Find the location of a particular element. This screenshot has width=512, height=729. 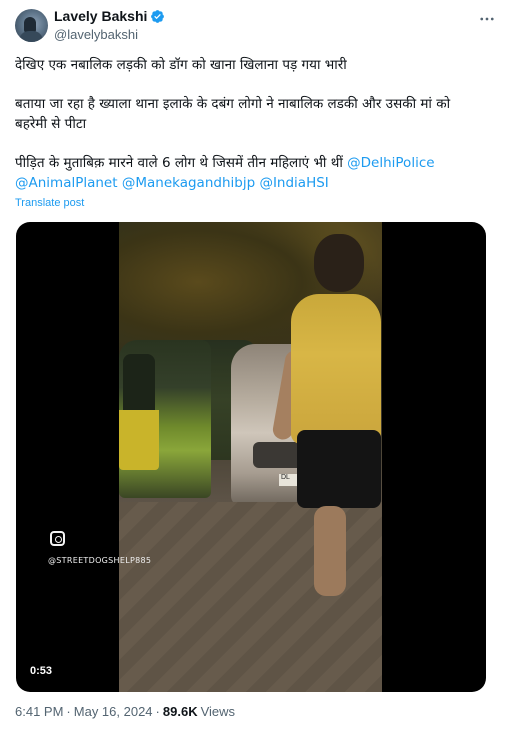

rickshaw-panel is located at coordinates (139, 440).